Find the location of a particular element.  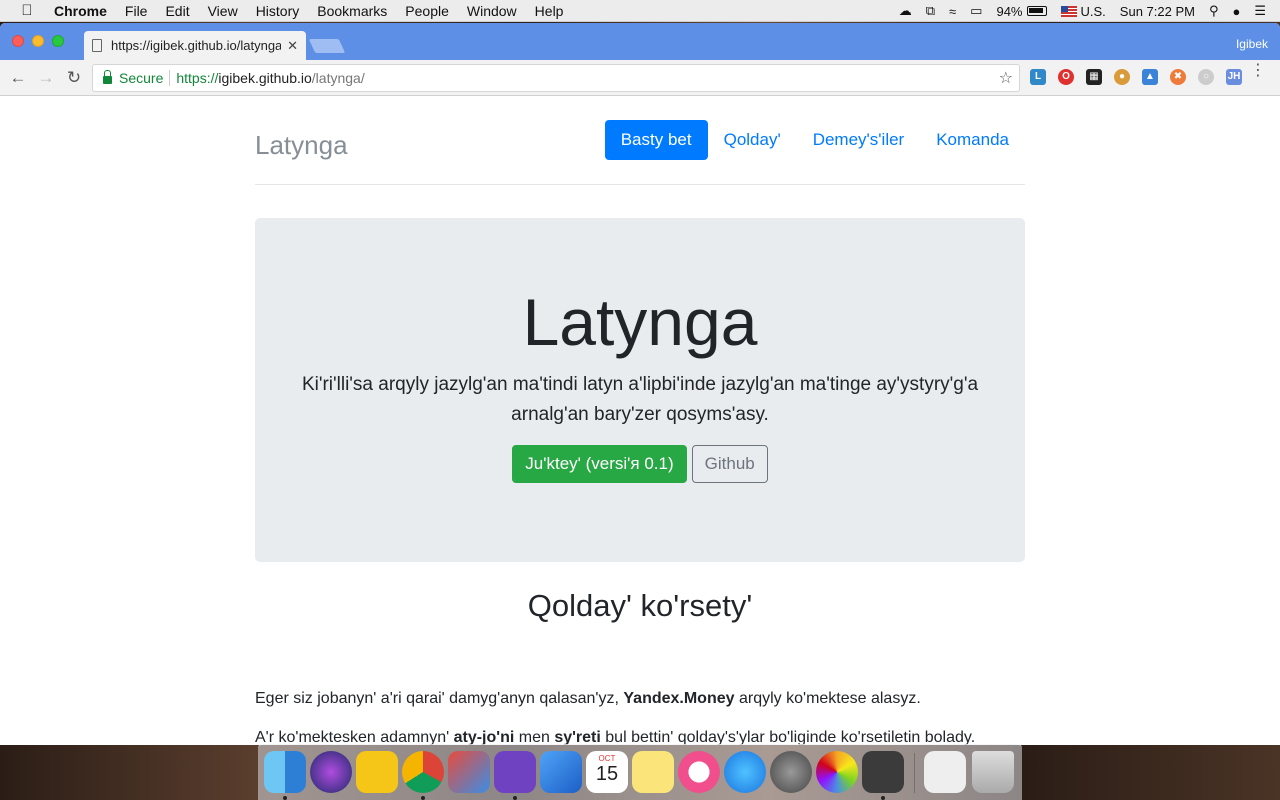

menu-history: History is located at coordinates (278, 11).